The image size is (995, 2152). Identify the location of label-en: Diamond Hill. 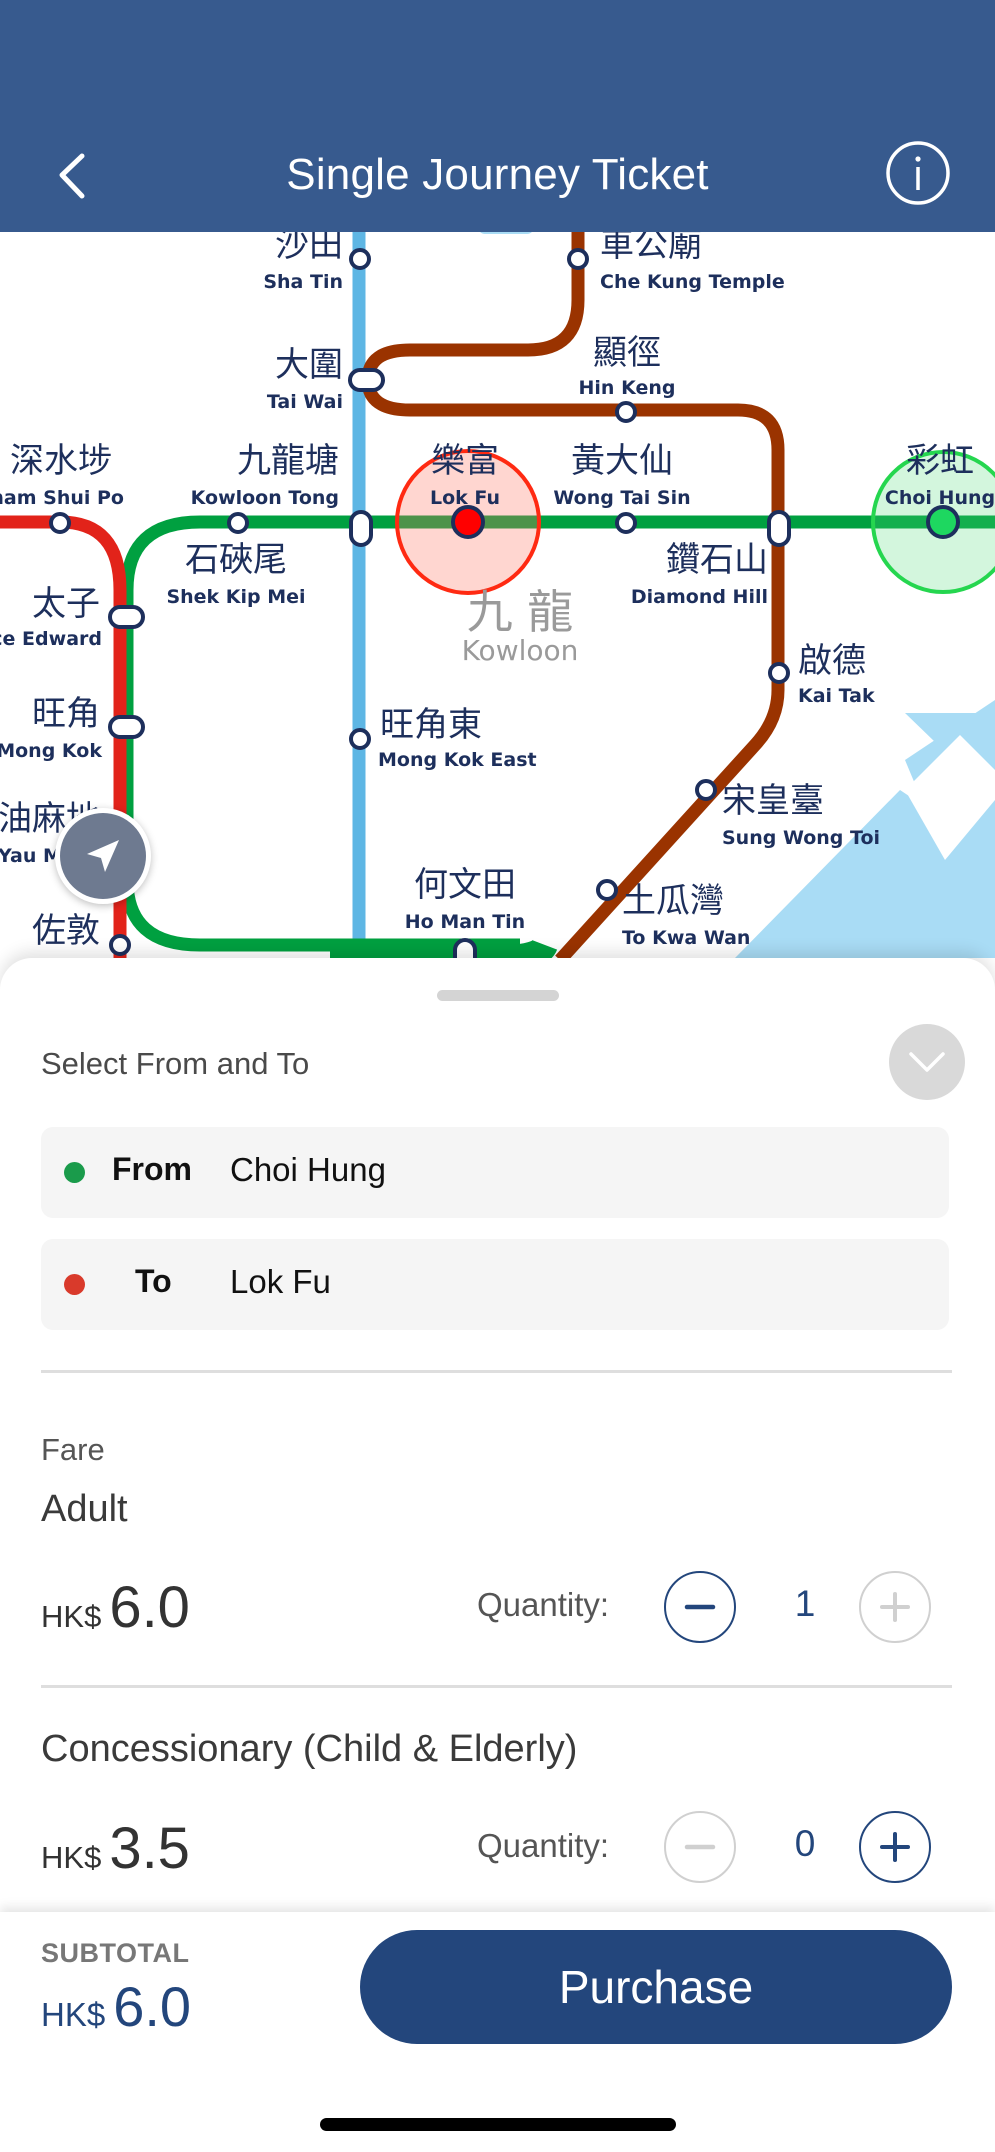
(699, 597).